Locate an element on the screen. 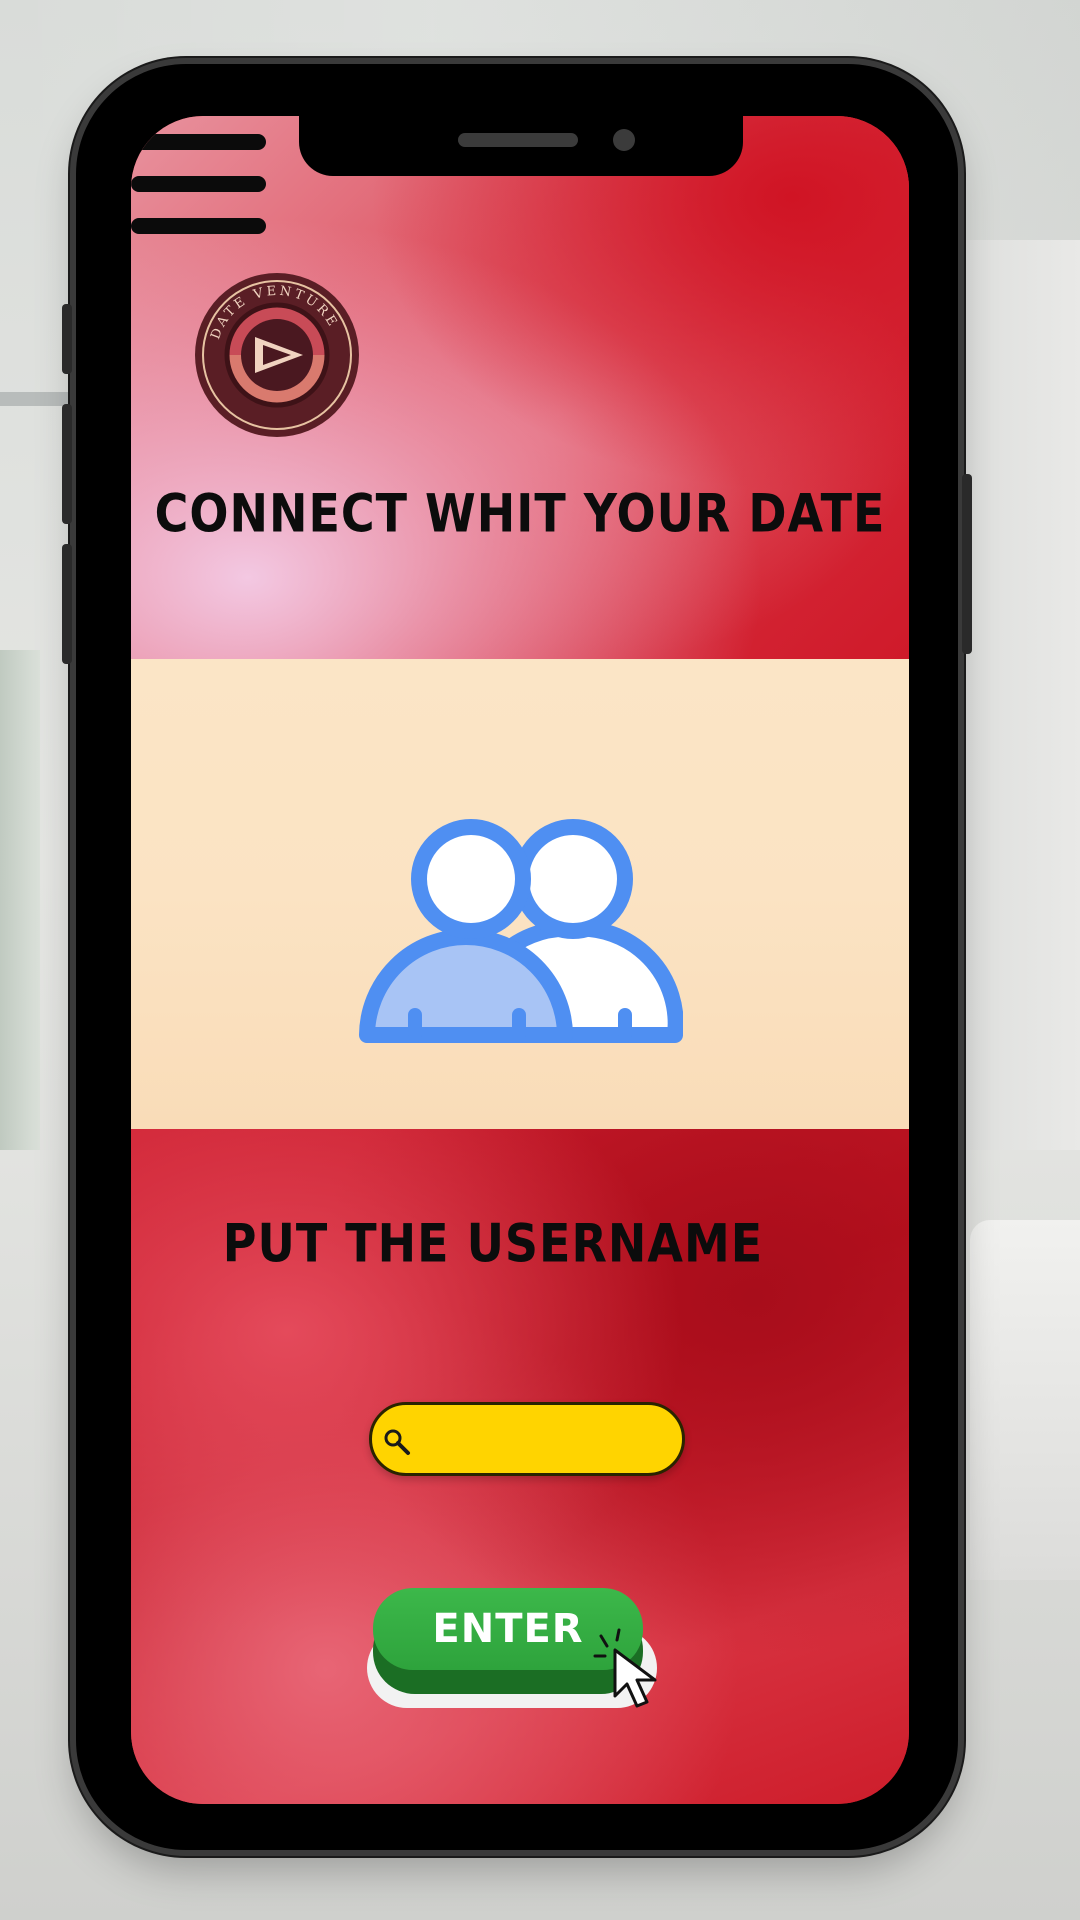 Image resolution: width=1080 pixels, height=1920 pixels. phone-mute-switch is located at coordinates (67, 339).